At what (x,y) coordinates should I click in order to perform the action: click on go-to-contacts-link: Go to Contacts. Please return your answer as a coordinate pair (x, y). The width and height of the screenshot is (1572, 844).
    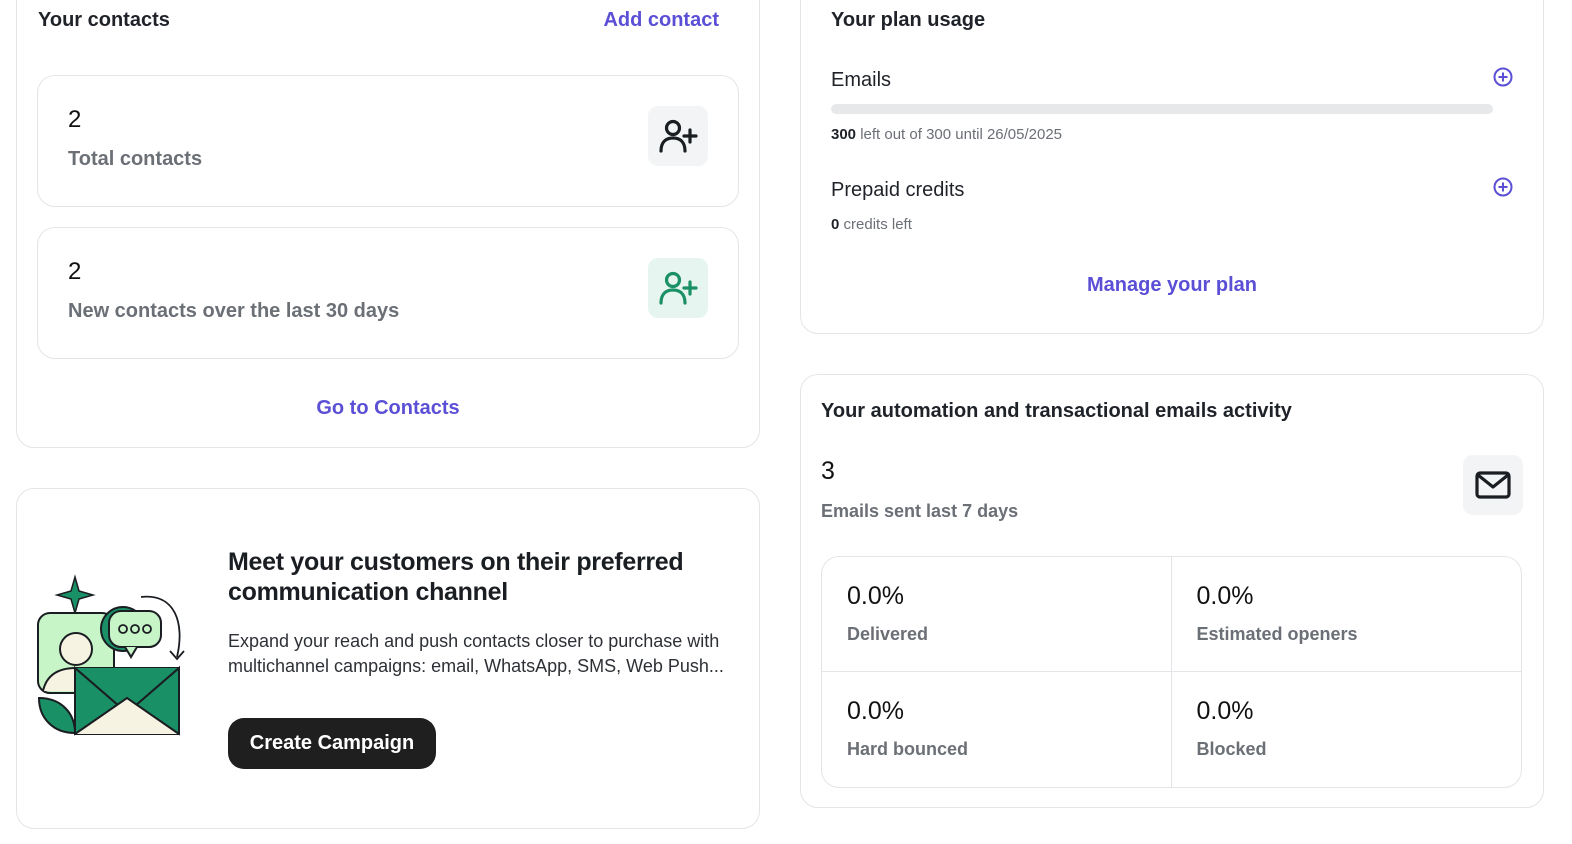
    Looking at the image, I should click on (388, 408).